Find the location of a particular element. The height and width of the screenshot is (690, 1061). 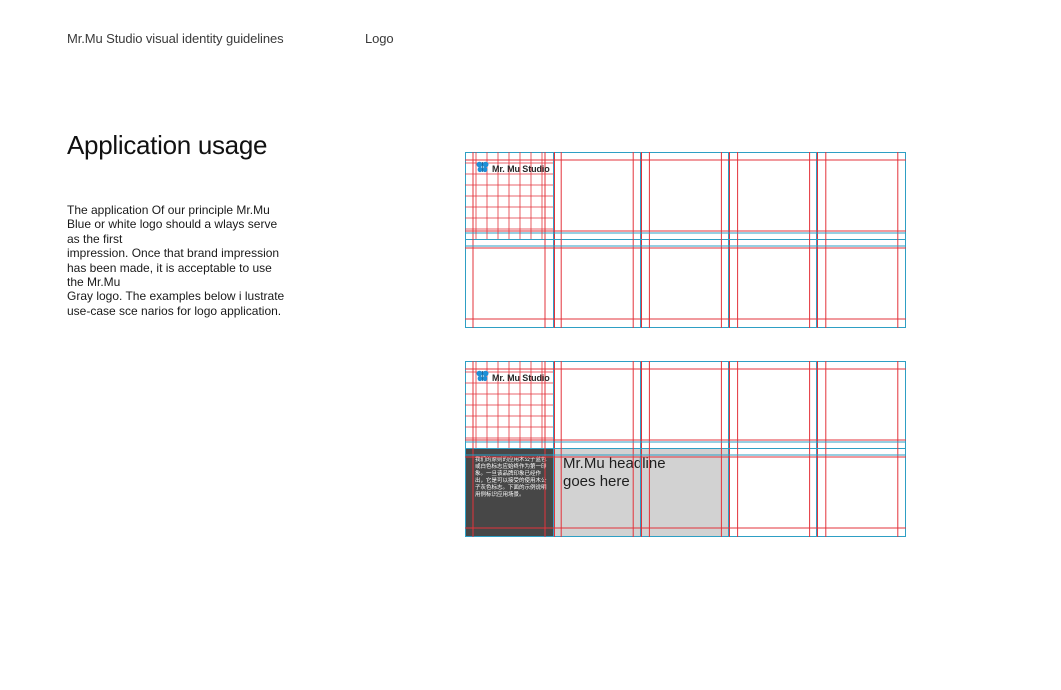

example-panel-logo-grid: Mr. Mu Studio is located at coordinates (685, 240).